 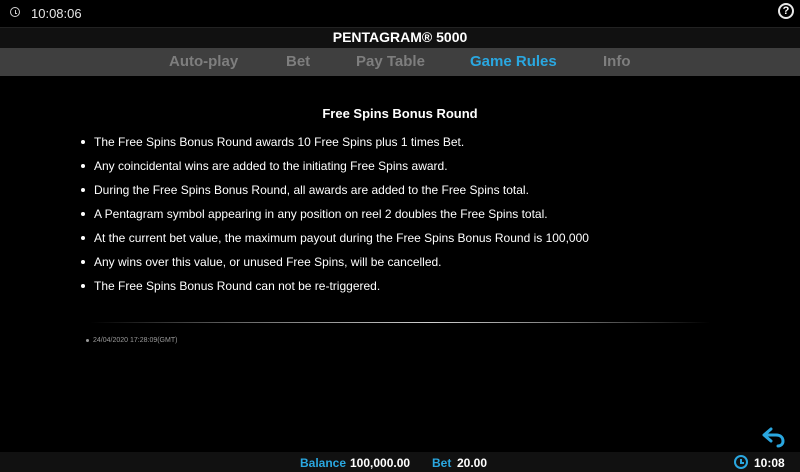 What do you see at coordinates (390, 61) in the screenshot?
I see `tab-pay-table: Pay Table` at bounding box center [390, 61].